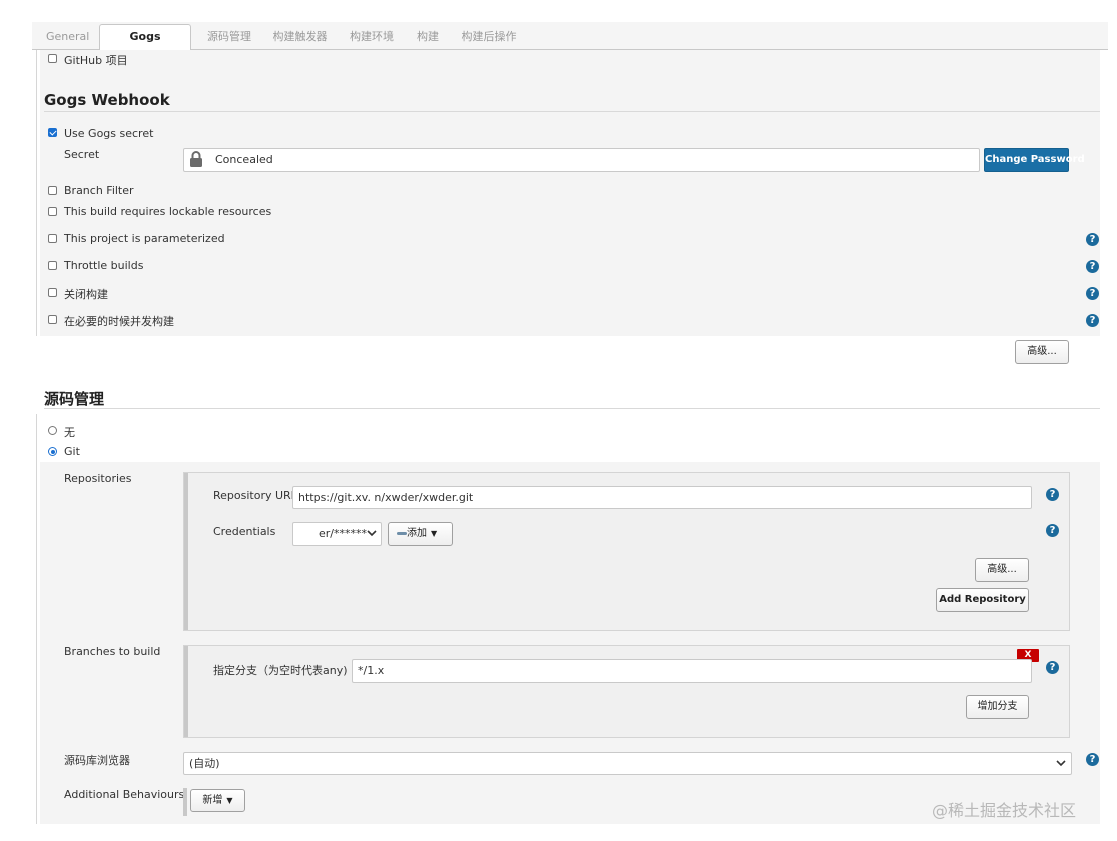 The width and height of the screenshot is (1117, 841). I want to click on help-branch-icon: ?, so click(1052, 667).